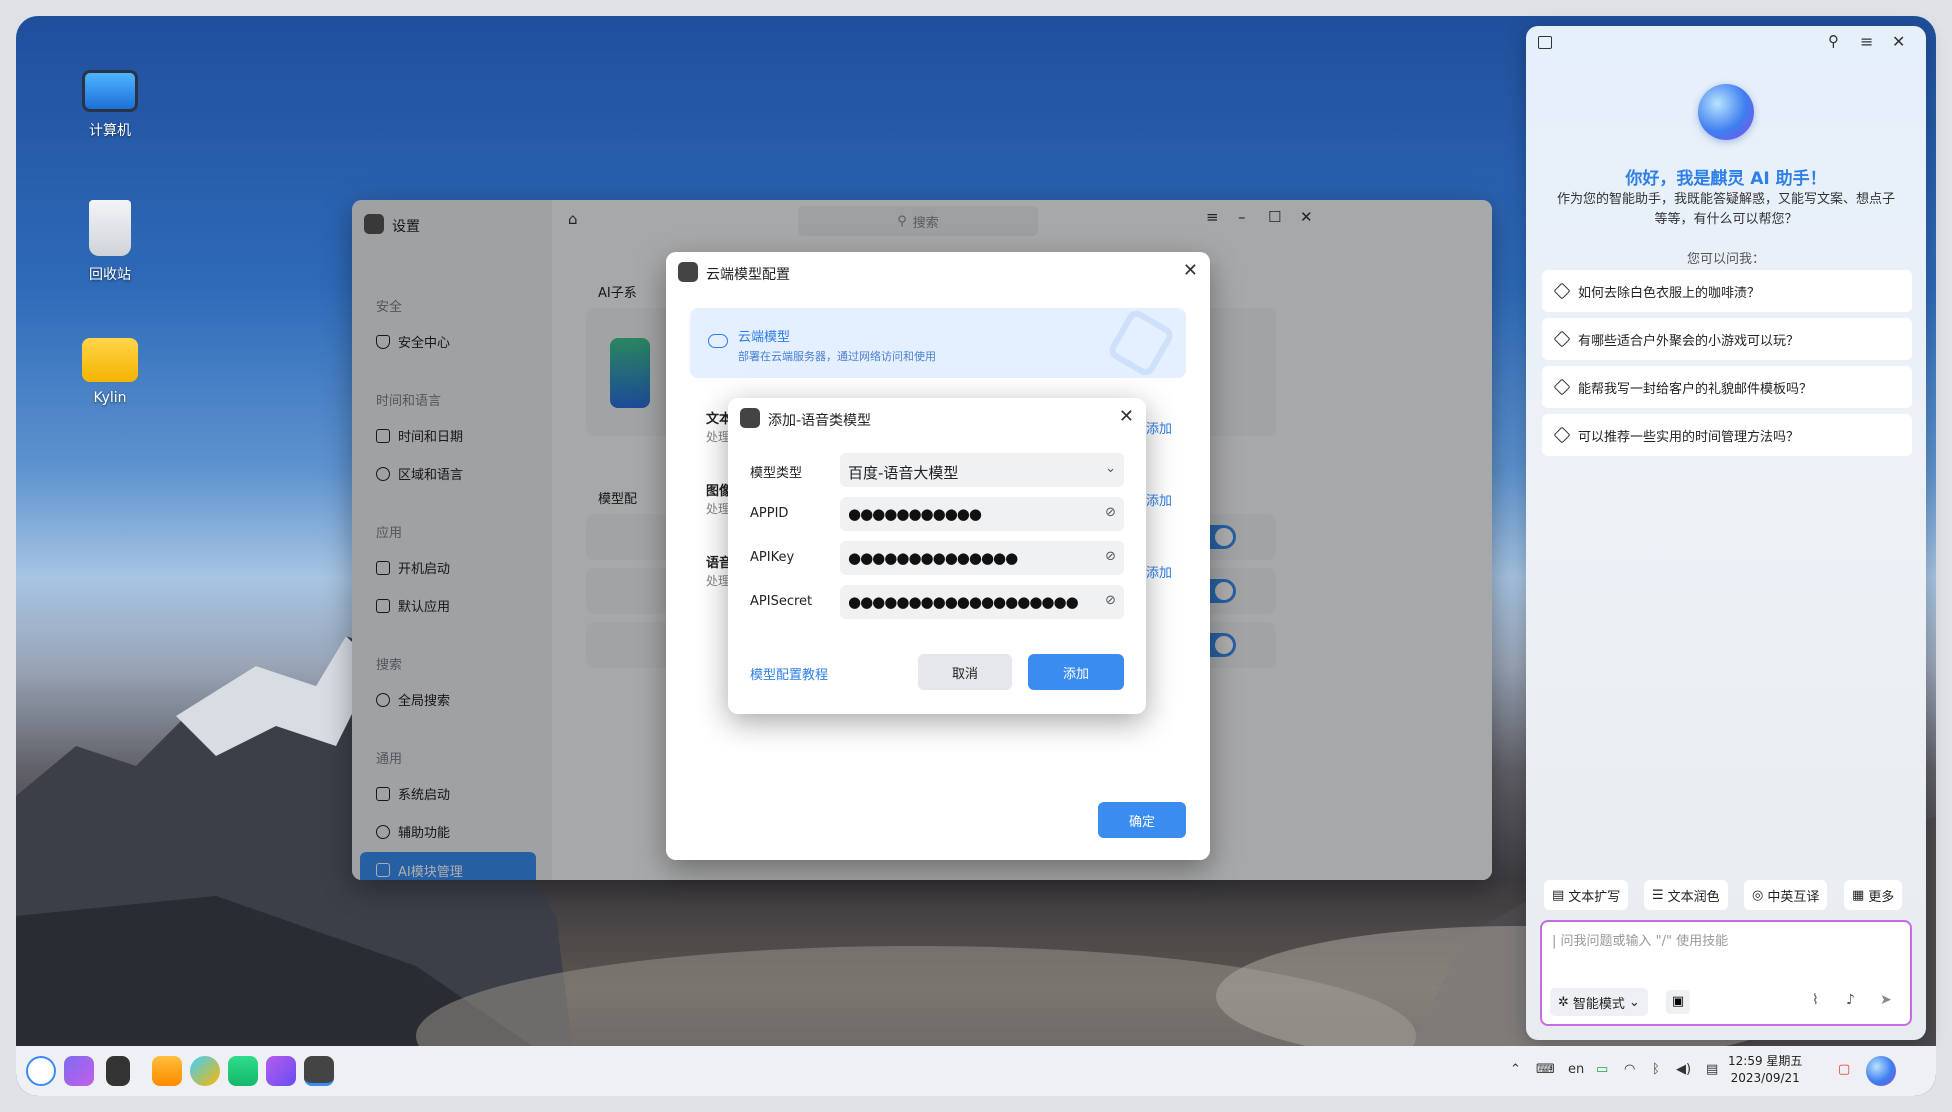 This screenshot has height=1112, width=1952. Describe the element at coordinates (933, 558) in the screenshot. I see `apikey-value: ●●●●●●●●●●●●●●` at that location.